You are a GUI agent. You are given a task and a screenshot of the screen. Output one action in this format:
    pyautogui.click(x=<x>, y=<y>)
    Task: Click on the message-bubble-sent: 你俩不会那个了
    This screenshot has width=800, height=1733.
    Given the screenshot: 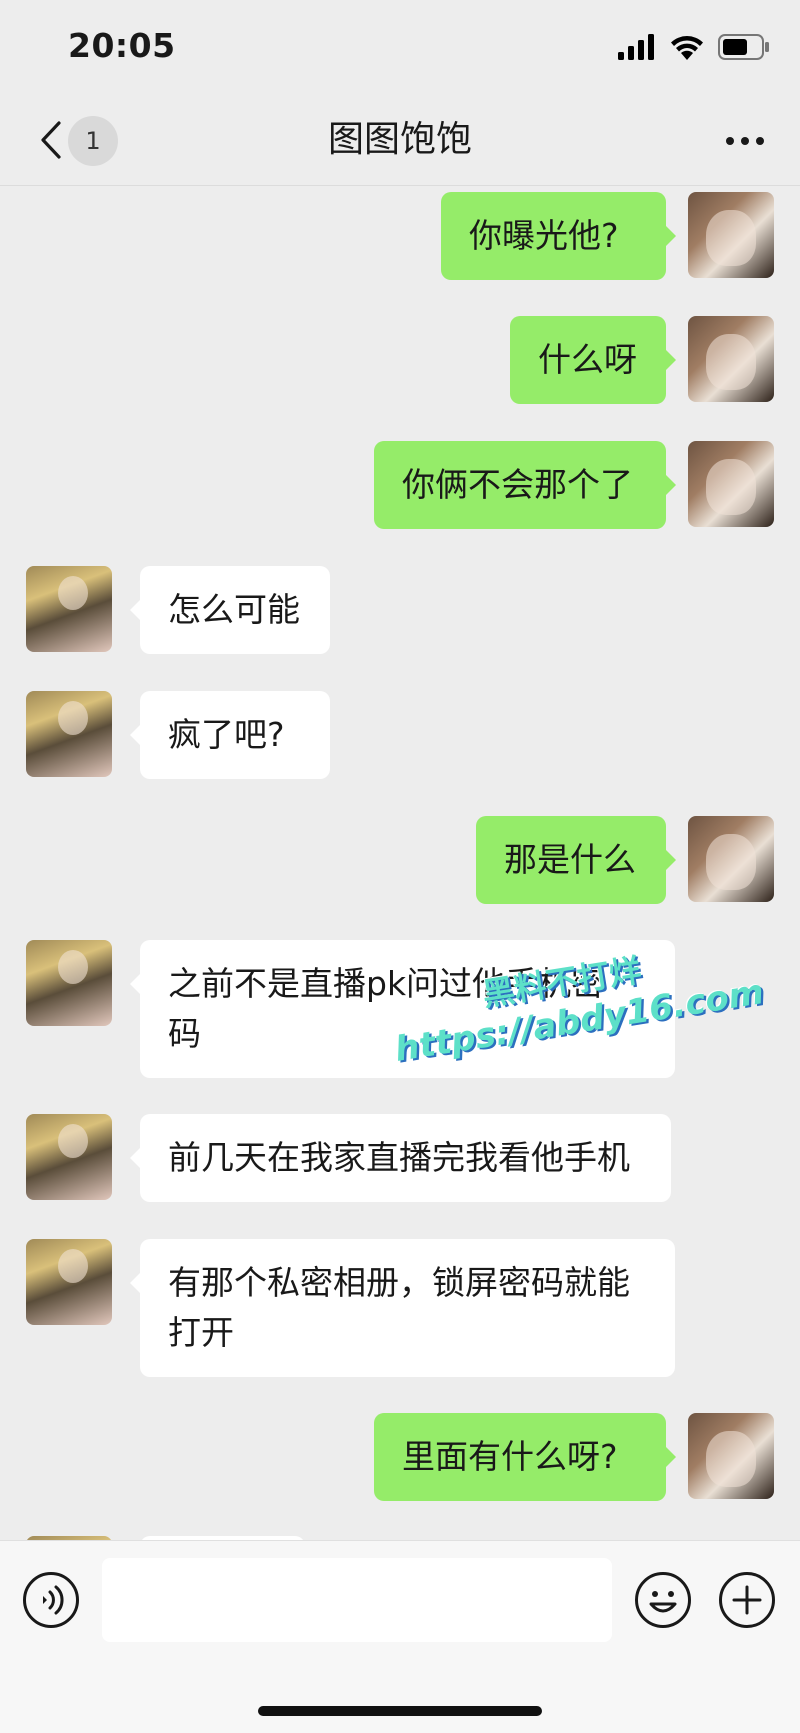 What is the action you would take?
    pyautogui.click(x=525, y=485)
    